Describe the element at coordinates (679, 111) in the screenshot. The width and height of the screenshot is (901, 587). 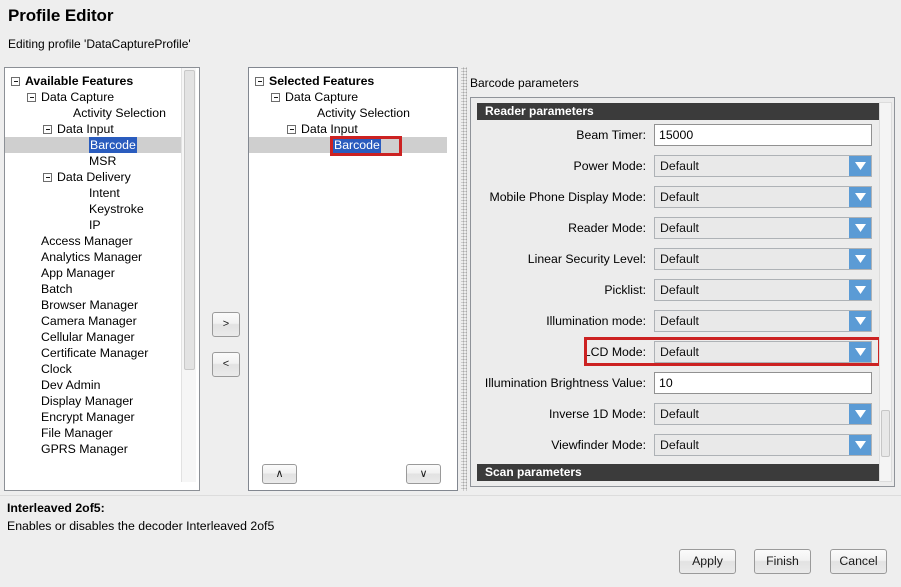
I see `section-header-reader-parameters: Reader parameters` at that location.